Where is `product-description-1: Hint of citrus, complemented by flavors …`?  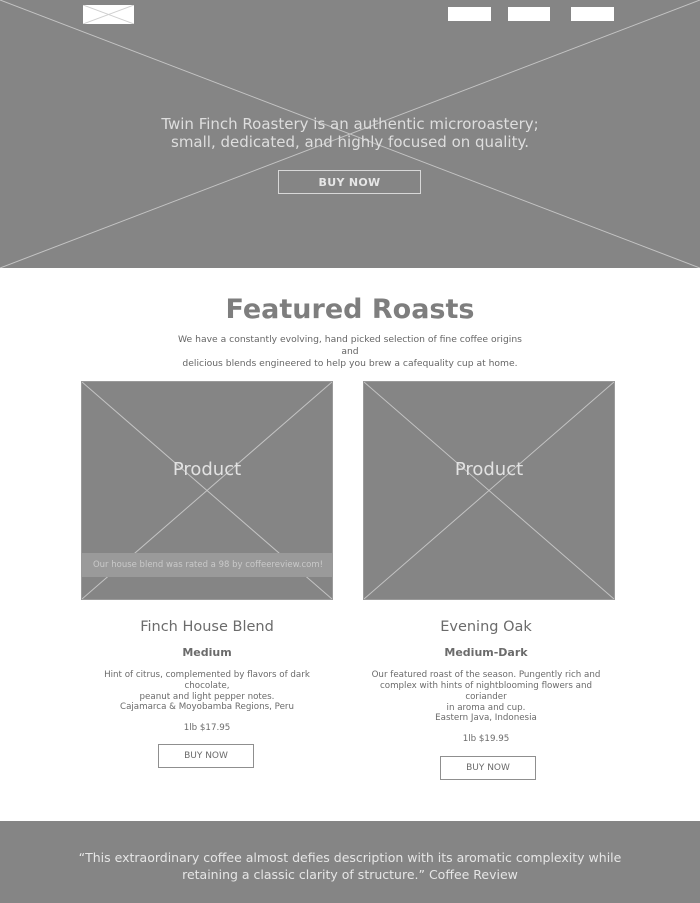 product-description-1: Hint of citrus, complemented by flavors … is located at coordinates (207, 686).